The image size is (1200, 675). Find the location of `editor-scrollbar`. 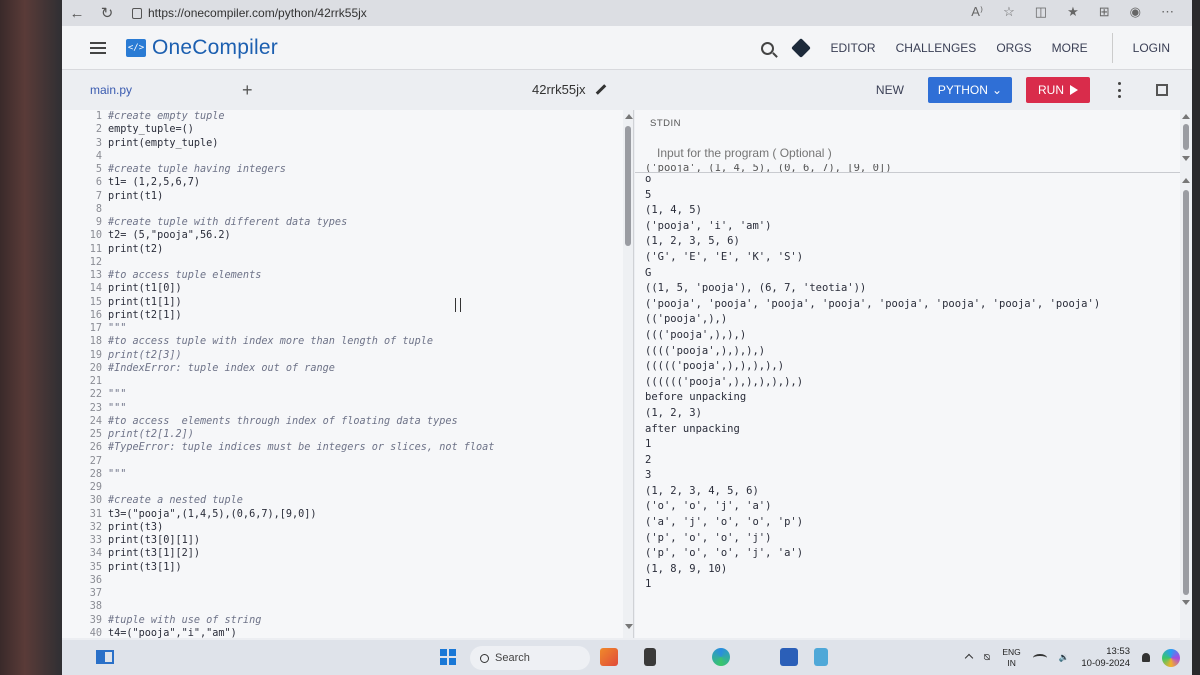

editor-scrollbar is located at coordinates (628, 374).